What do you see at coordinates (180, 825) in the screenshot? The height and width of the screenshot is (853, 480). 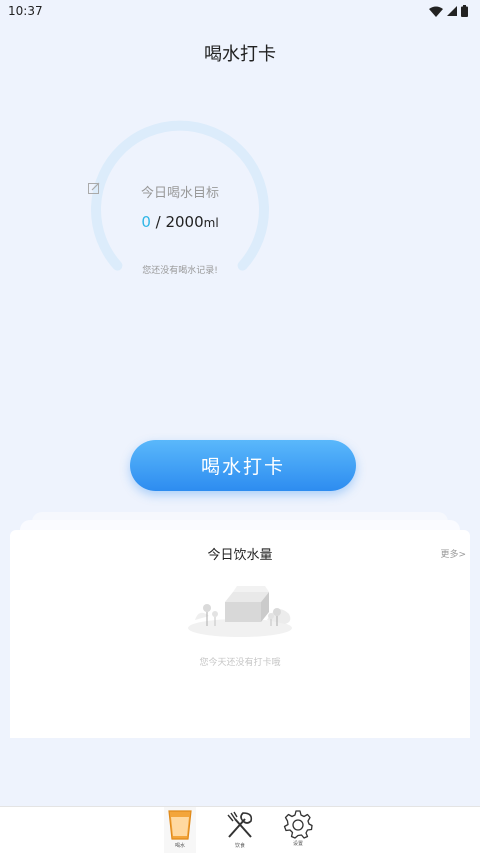 I see `water-cup-icon` at bounding box center [180, 825].